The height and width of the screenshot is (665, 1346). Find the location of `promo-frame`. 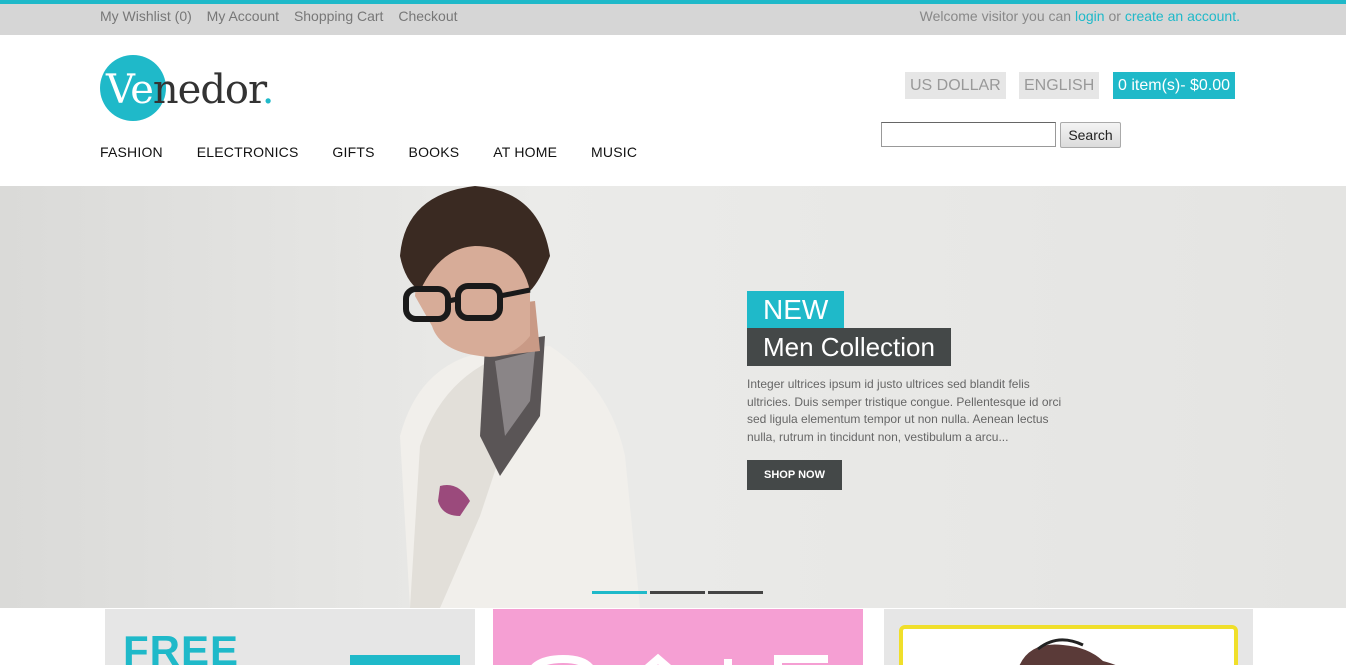

promo-frame is located at coordinates (1068, 645).